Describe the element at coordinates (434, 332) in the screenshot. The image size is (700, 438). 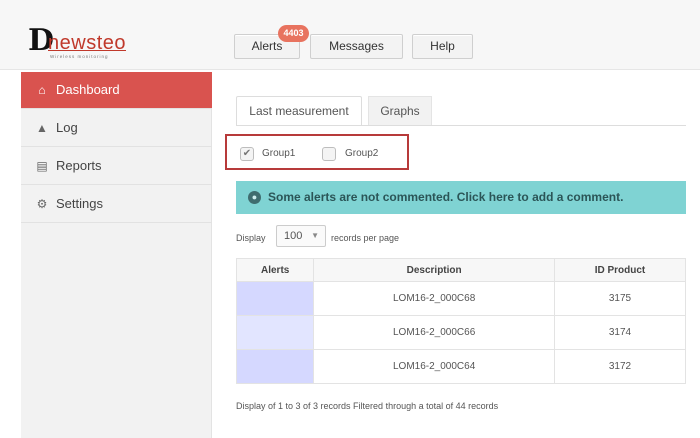
I see `description-cell: LOM16-2_000C66` at that location.